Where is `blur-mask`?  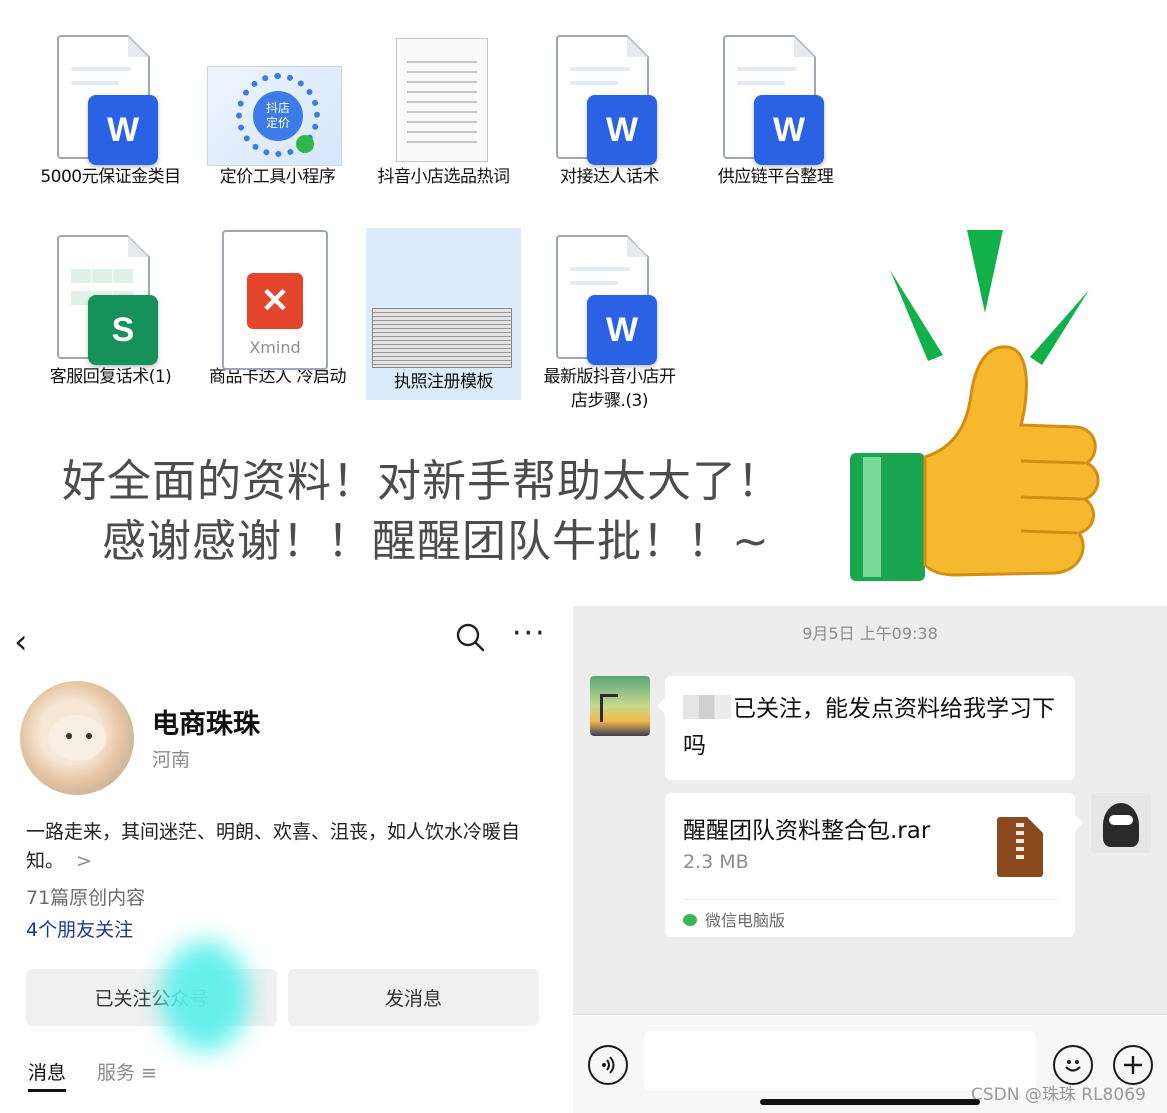
blur-mask is located at coordinates (205, 996).